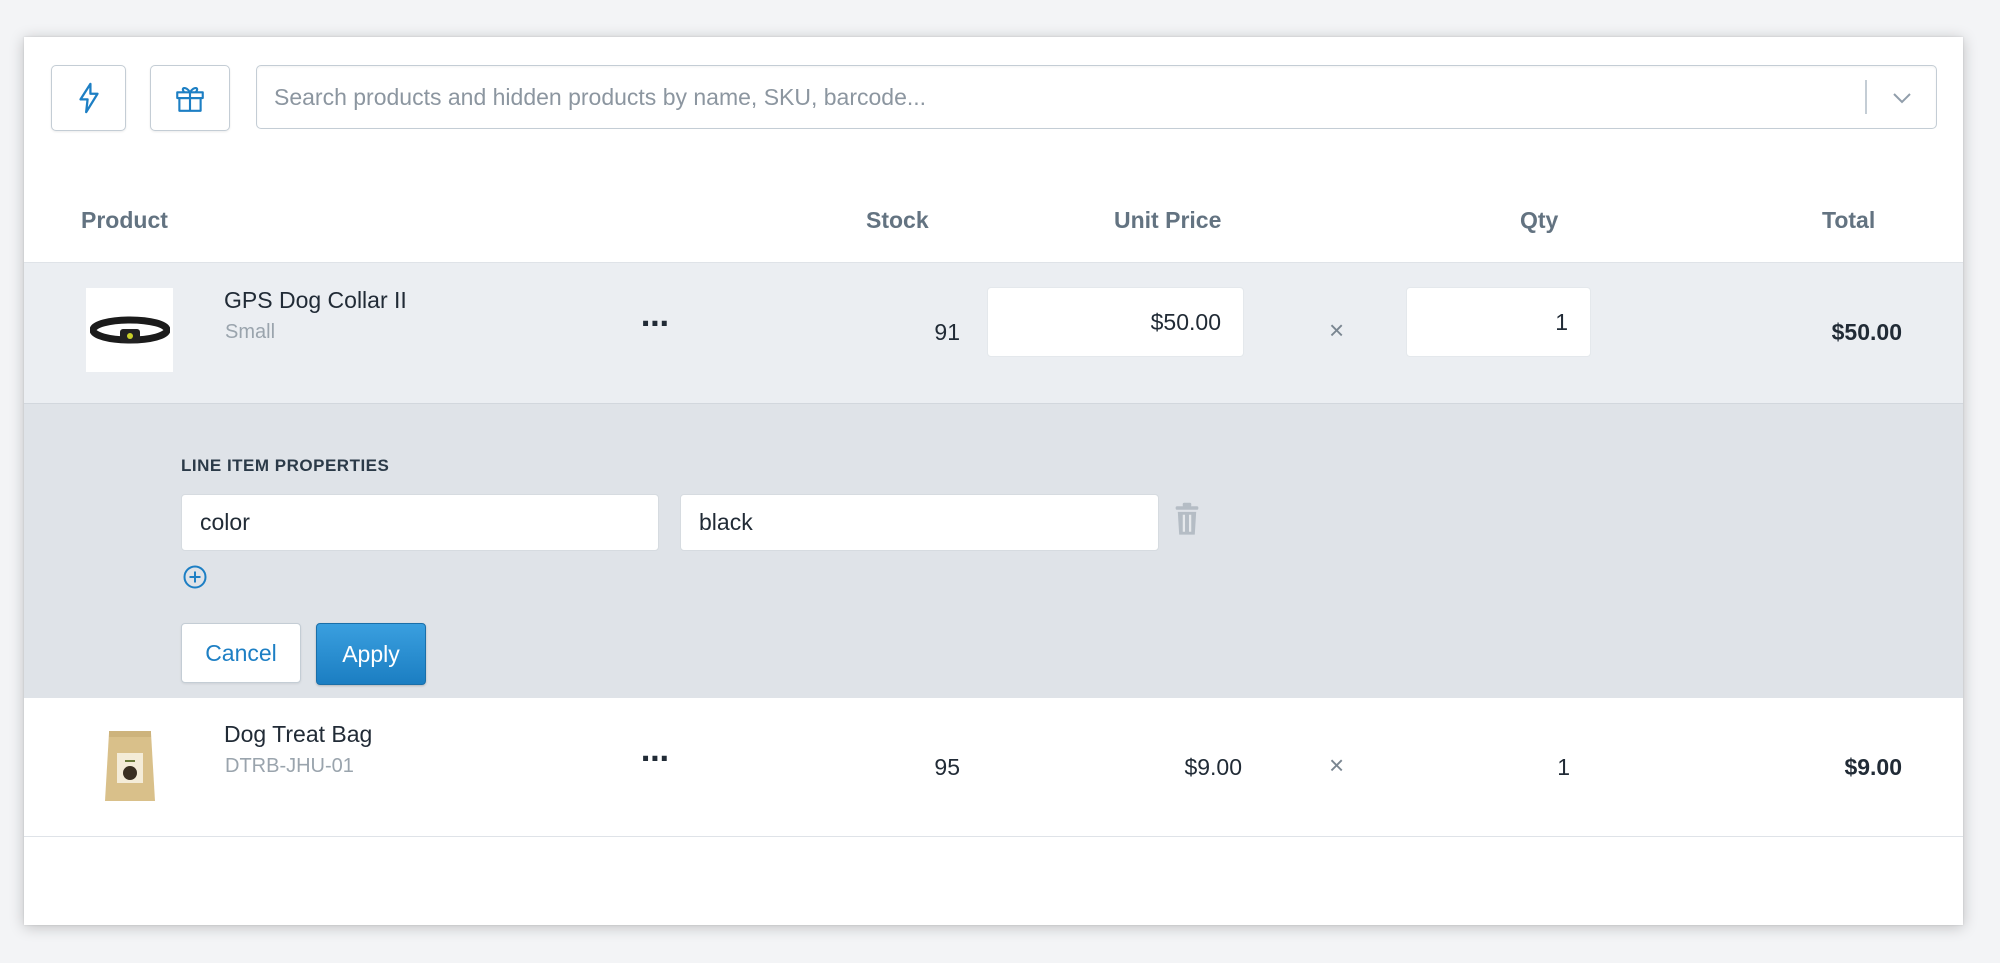 This screenshot has height=963, width=2000. What do you see at coordinates (371, 654) in the screenshot?
I see `apply-button: Apply` at bounding box center [371, 654].